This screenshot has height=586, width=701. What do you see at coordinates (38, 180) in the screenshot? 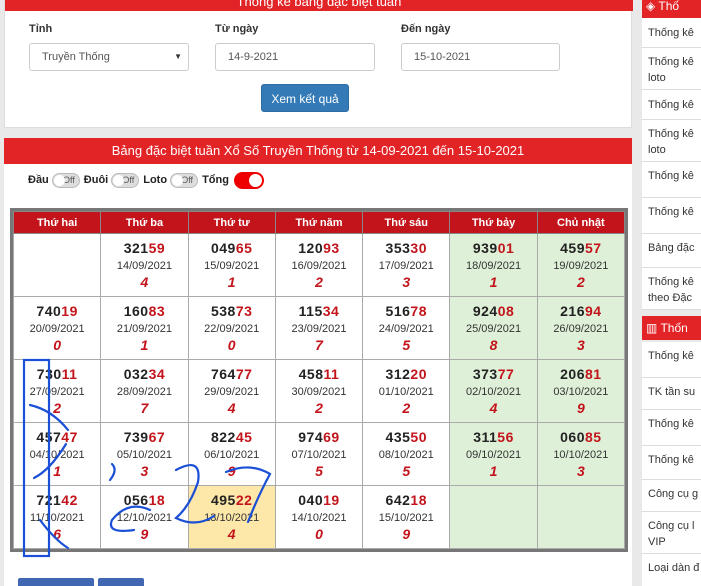
I see `dau-label: Đầu` at bounding box center [38, 180].